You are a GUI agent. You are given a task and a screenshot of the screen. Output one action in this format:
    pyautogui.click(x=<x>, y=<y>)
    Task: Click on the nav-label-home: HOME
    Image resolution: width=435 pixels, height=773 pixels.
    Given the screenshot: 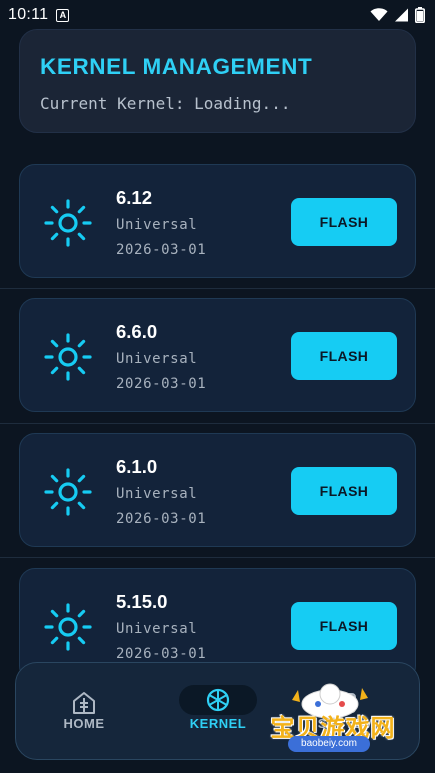 What is the action you would take?
    pyautogui.click(x=84, y=723)
    